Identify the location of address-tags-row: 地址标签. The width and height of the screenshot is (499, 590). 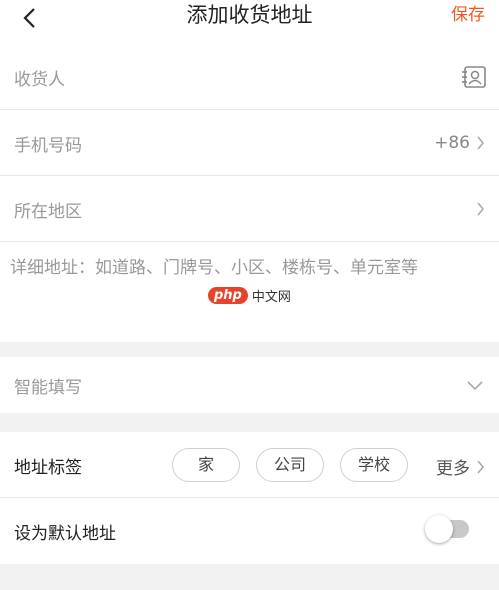
(249, 465).